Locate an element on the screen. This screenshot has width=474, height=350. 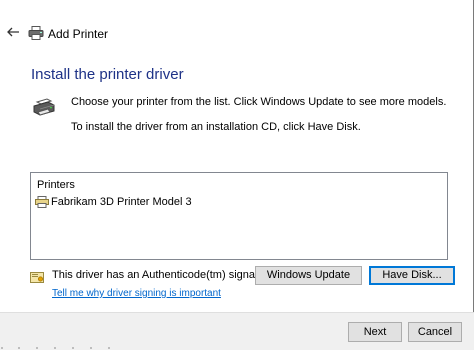
shield-icon is located at coordinates (37, 277).